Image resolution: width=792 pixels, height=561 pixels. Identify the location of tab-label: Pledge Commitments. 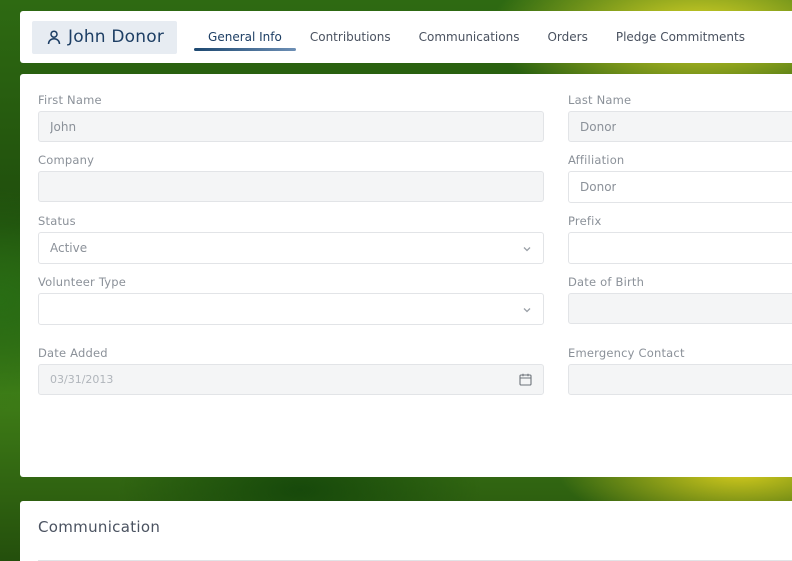
(680, 37).